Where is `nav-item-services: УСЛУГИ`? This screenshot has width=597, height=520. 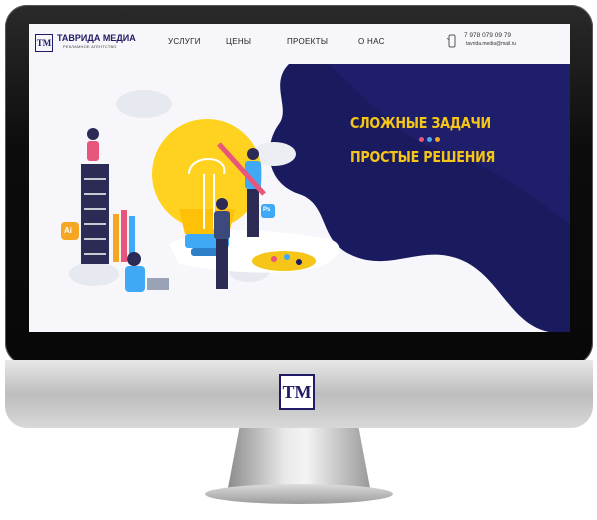 nav-item-services: УСЛУГИ is located at coordinates (184, 41).